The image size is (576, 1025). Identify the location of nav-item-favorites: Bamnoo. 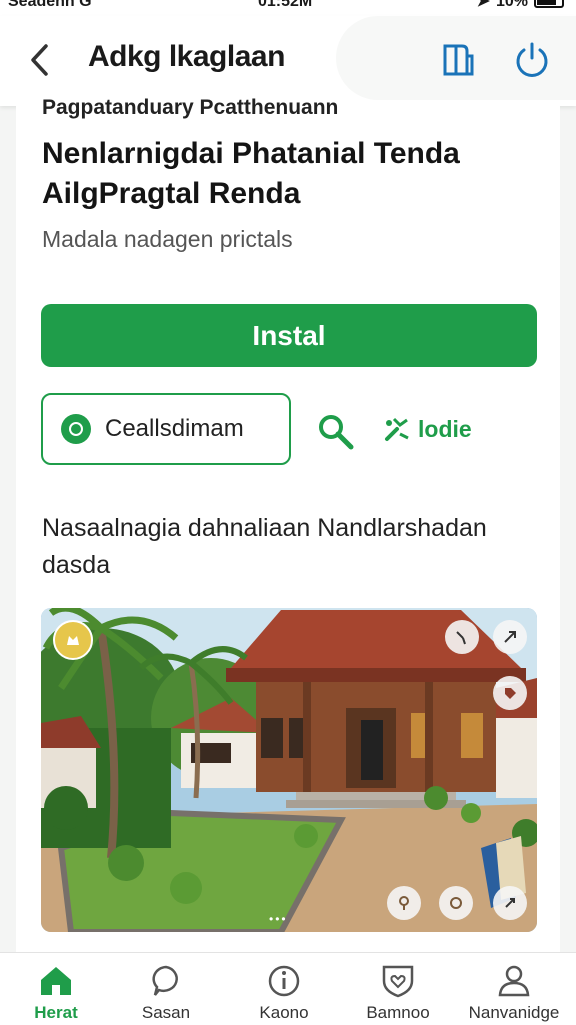
(398, 989).